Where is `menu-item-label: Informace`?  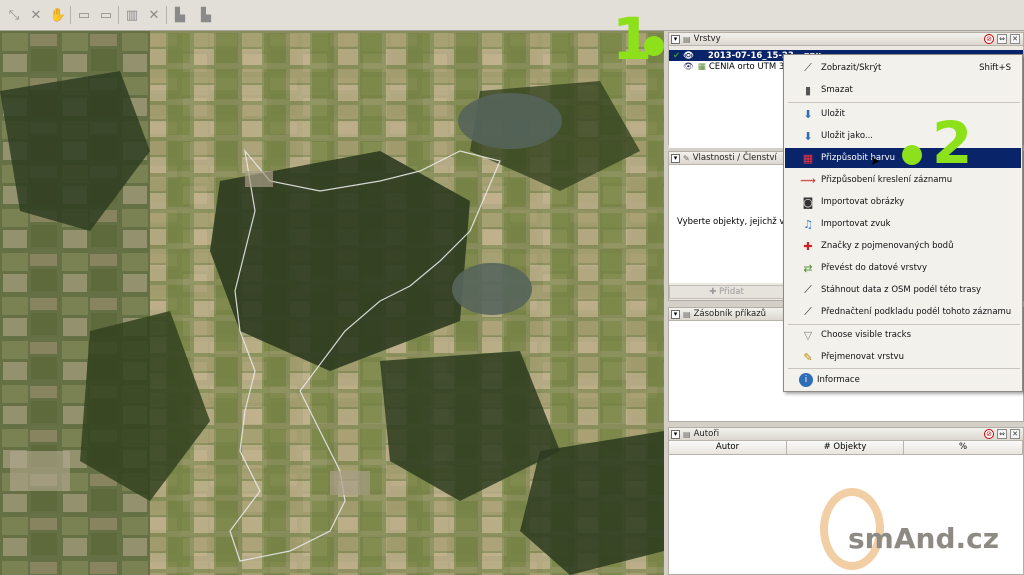
menu-item-label: Informace is located at coordinates (838, 380).